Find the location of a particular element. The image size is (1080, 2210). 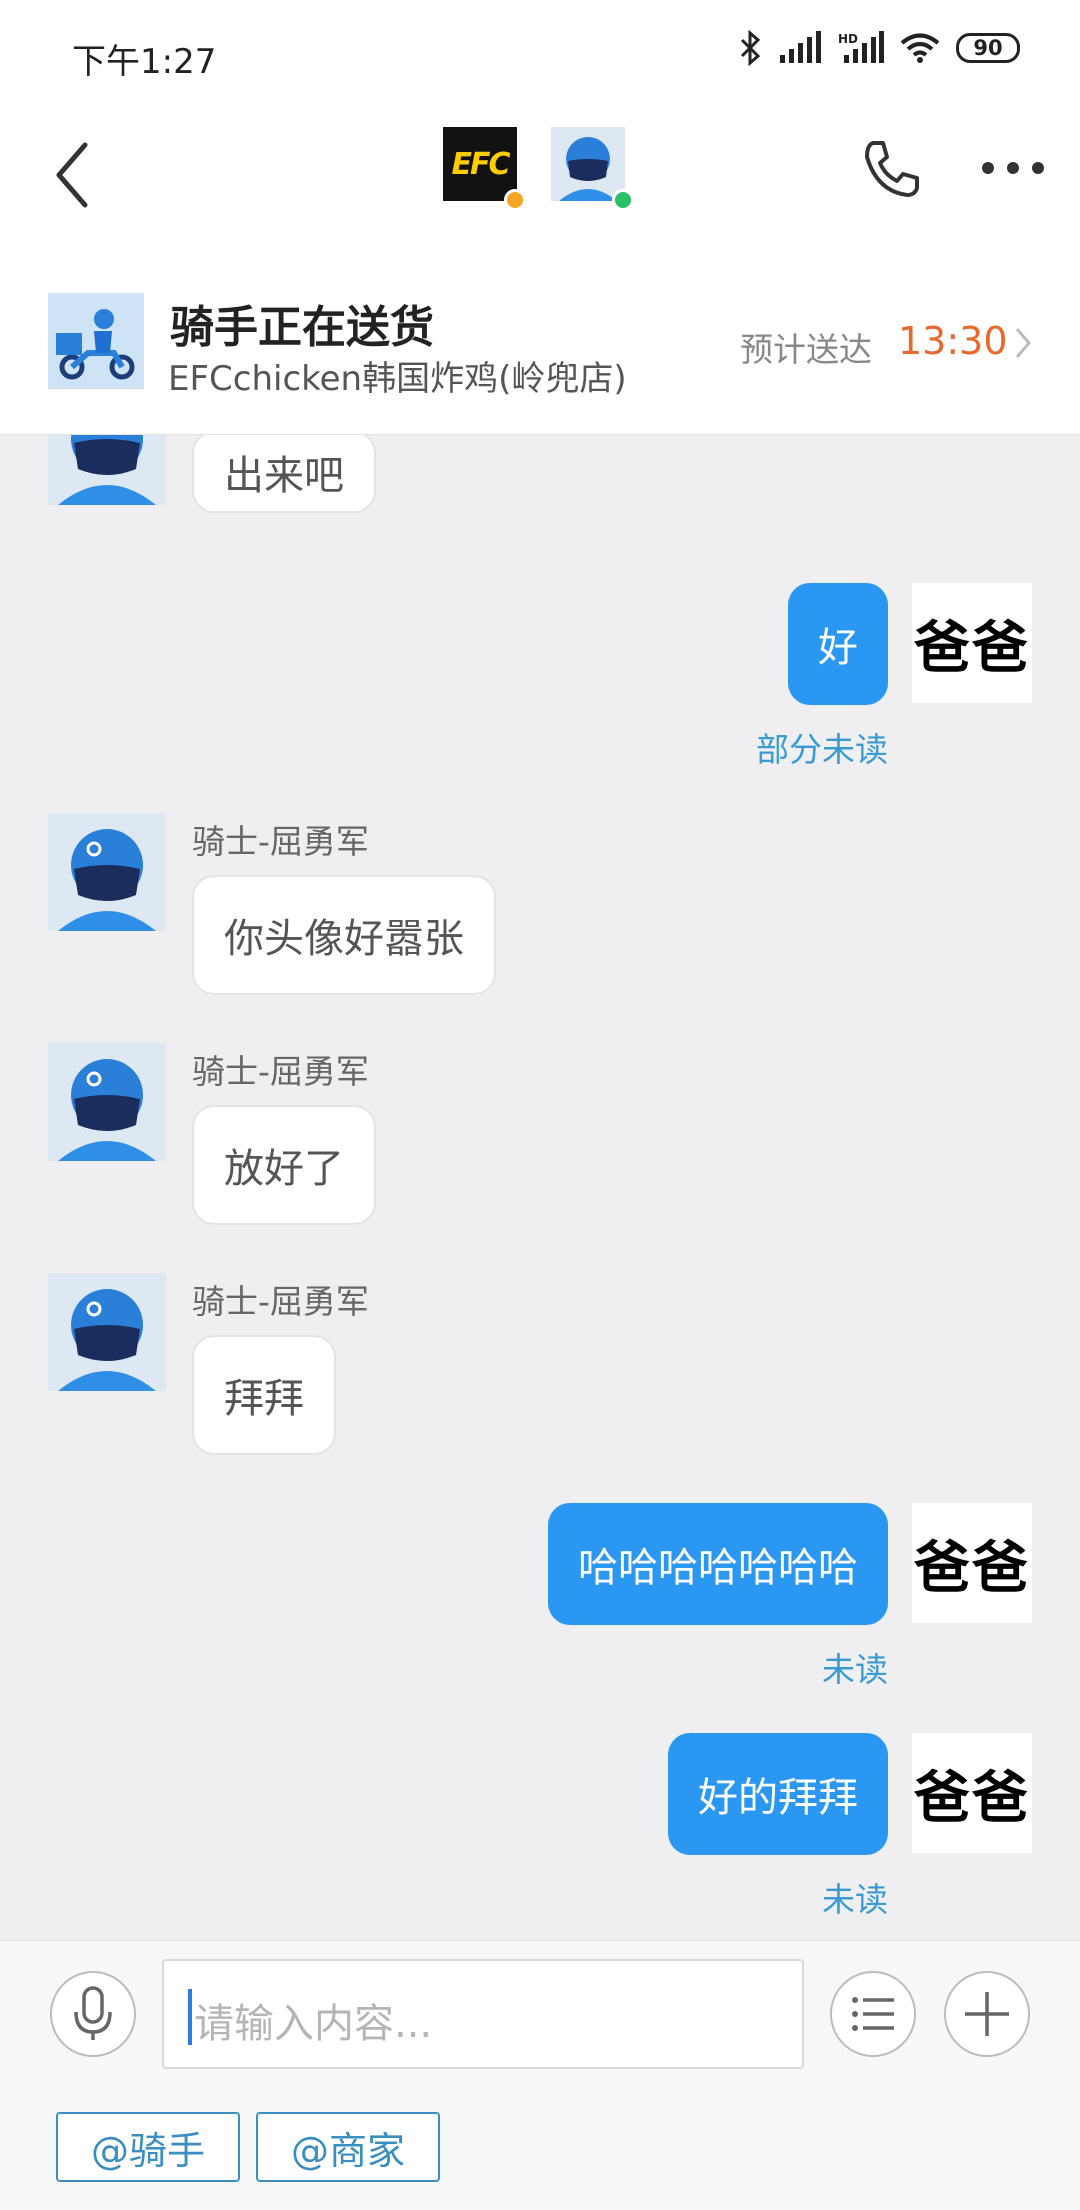

rider-avatar is located at coordinates (588, 164).